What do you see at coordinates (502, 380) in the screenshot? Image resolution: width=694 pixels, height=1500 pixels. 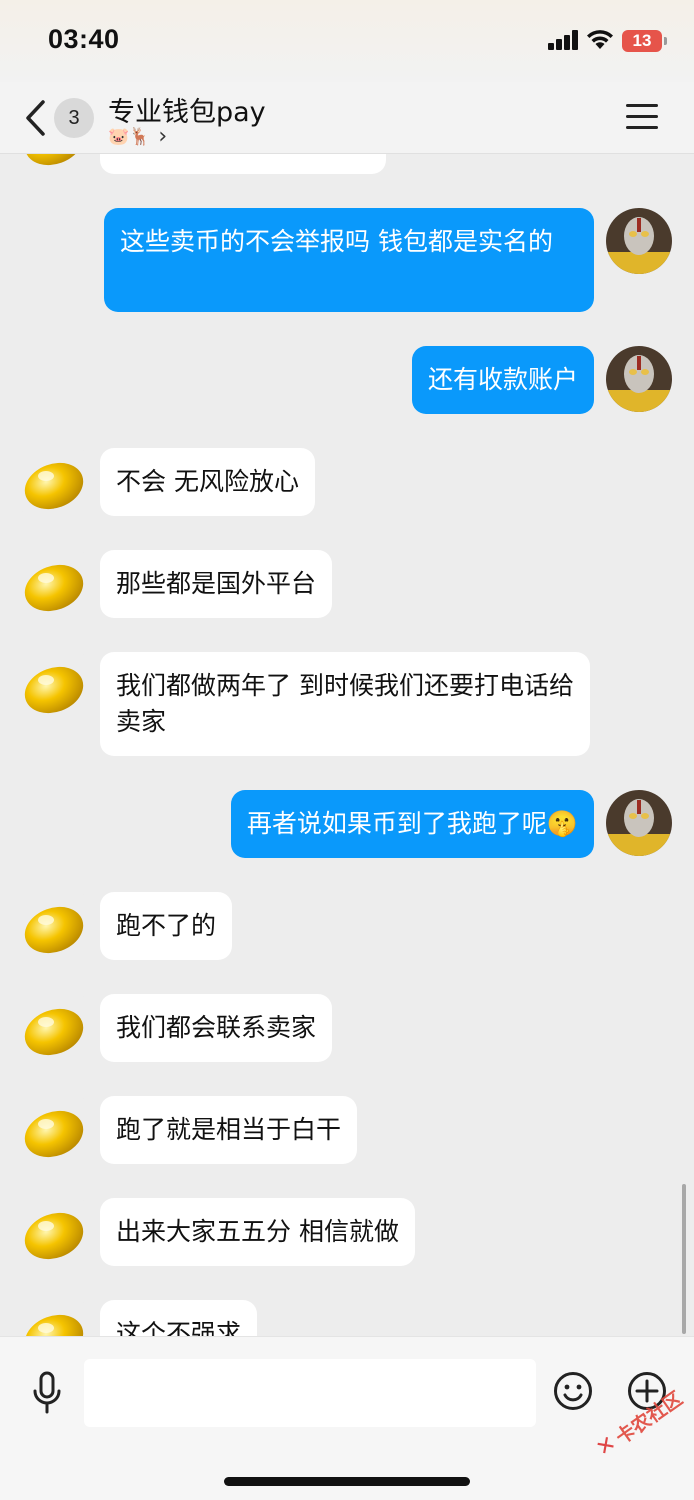 I see `message-bubble: 还有收款账户` at bounding box center [502, 380].